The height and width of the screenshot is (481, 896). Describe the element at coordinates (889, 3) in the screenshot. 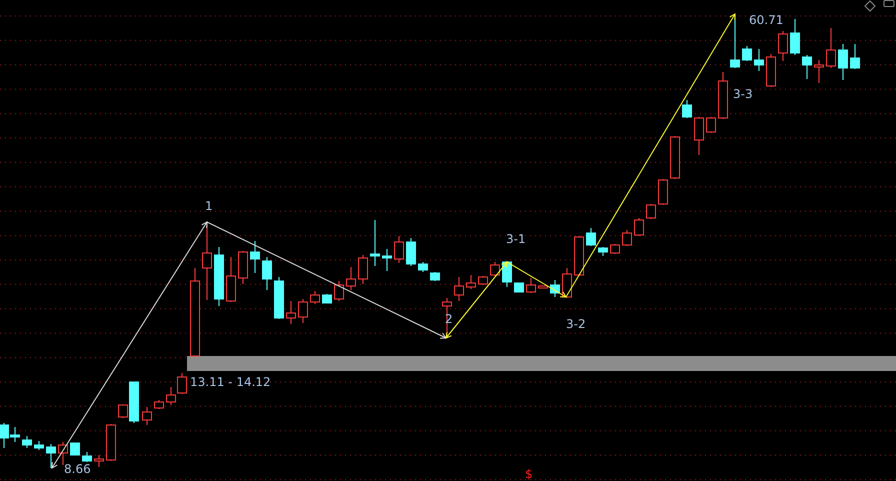

I see `window-icon` at that location.